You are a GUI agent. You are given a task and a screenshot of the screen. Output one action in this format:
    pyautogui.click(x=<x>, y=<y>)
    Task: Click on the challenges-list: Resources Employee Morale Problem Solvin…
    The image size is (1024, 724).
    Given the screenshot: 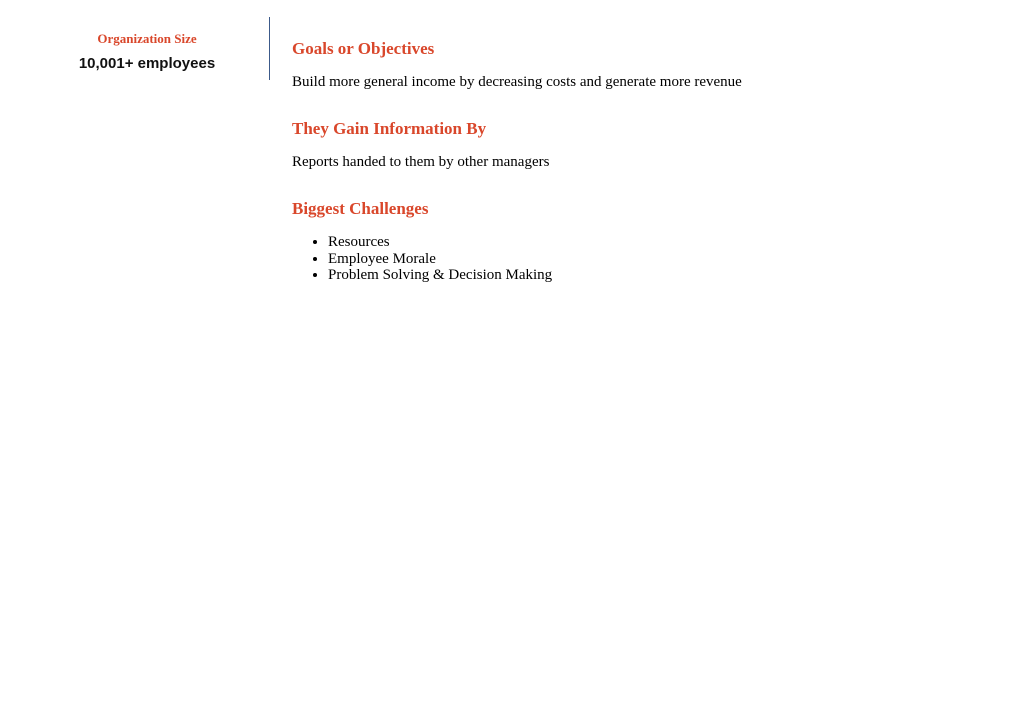 What is the action you would take?
    pyautogui.click(x=642, y=259)
    